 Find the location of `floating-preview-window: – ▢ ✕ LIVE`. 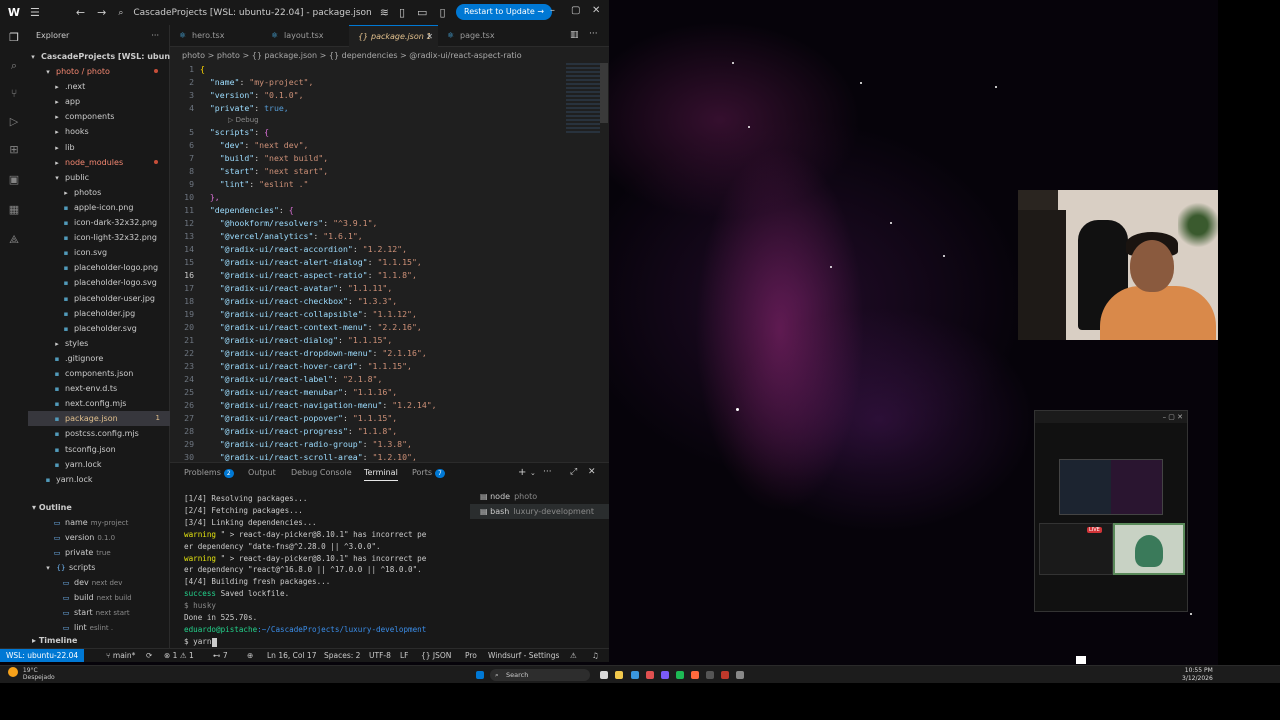

floating-preview-window: – ▢ ✕ LIVE is located at coordinates (1111, 537).